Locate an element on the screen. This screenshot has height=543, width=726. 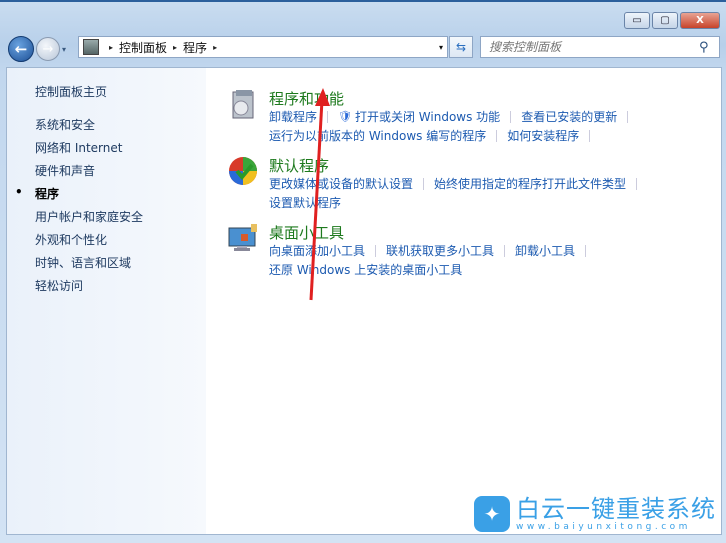
task-link: 查看已安装的更新 is located at coordinates (569, 116).